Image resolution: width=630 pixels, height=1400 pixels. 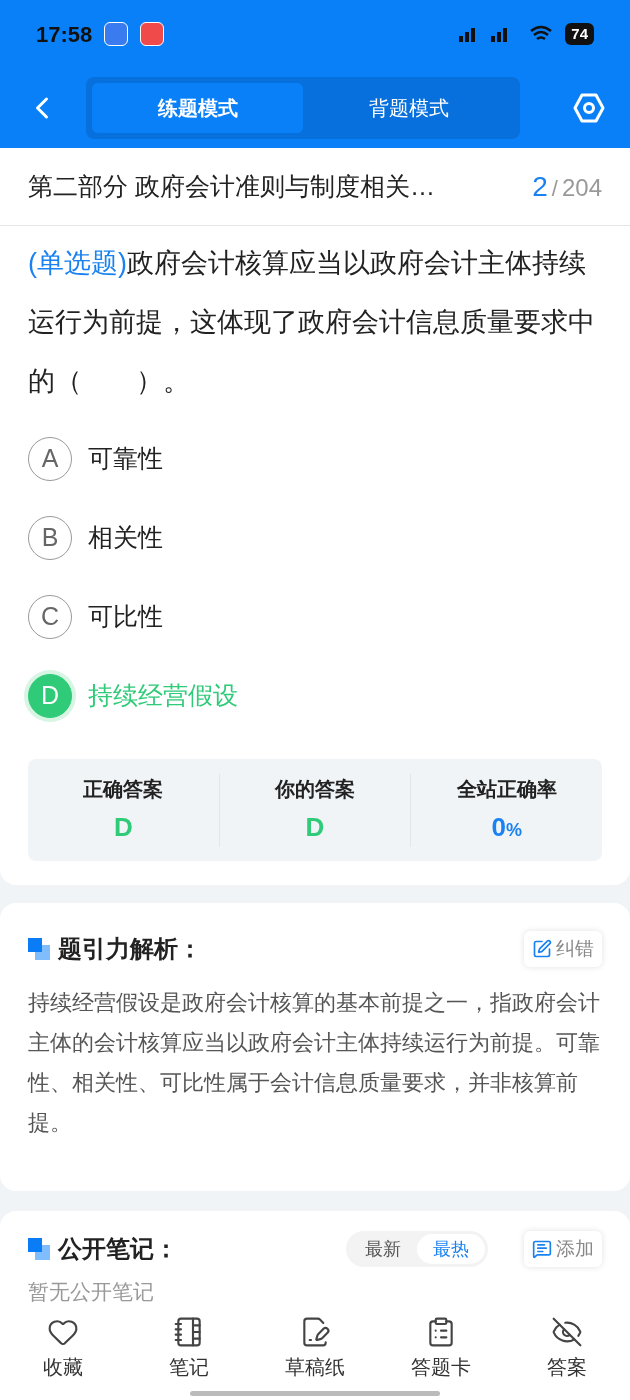 What do you see at coordinates (563, 949) in the screenshot?
I see `report-error-button: 纠错` at bounding box center [563, 949].